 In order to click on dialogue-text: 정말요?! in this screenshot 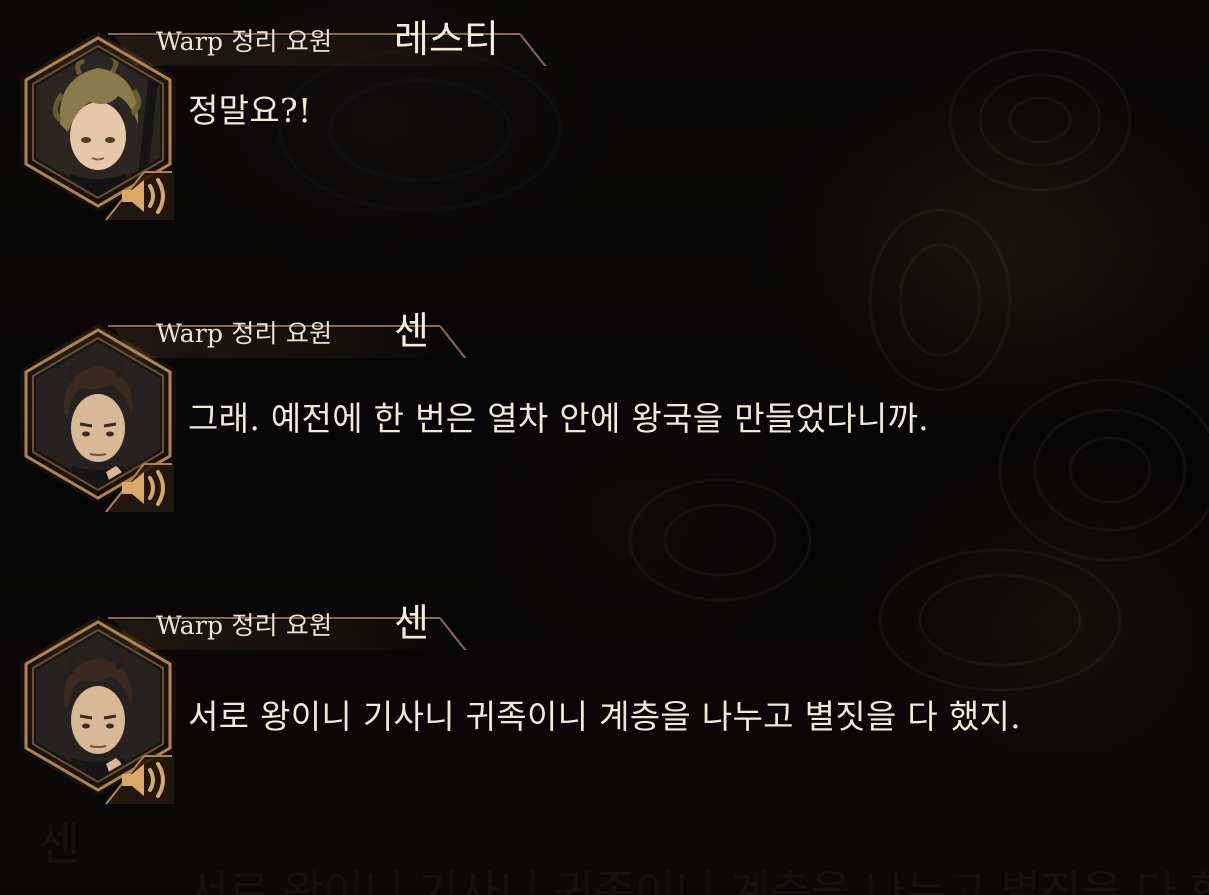, I will do `click(250, 110)`.